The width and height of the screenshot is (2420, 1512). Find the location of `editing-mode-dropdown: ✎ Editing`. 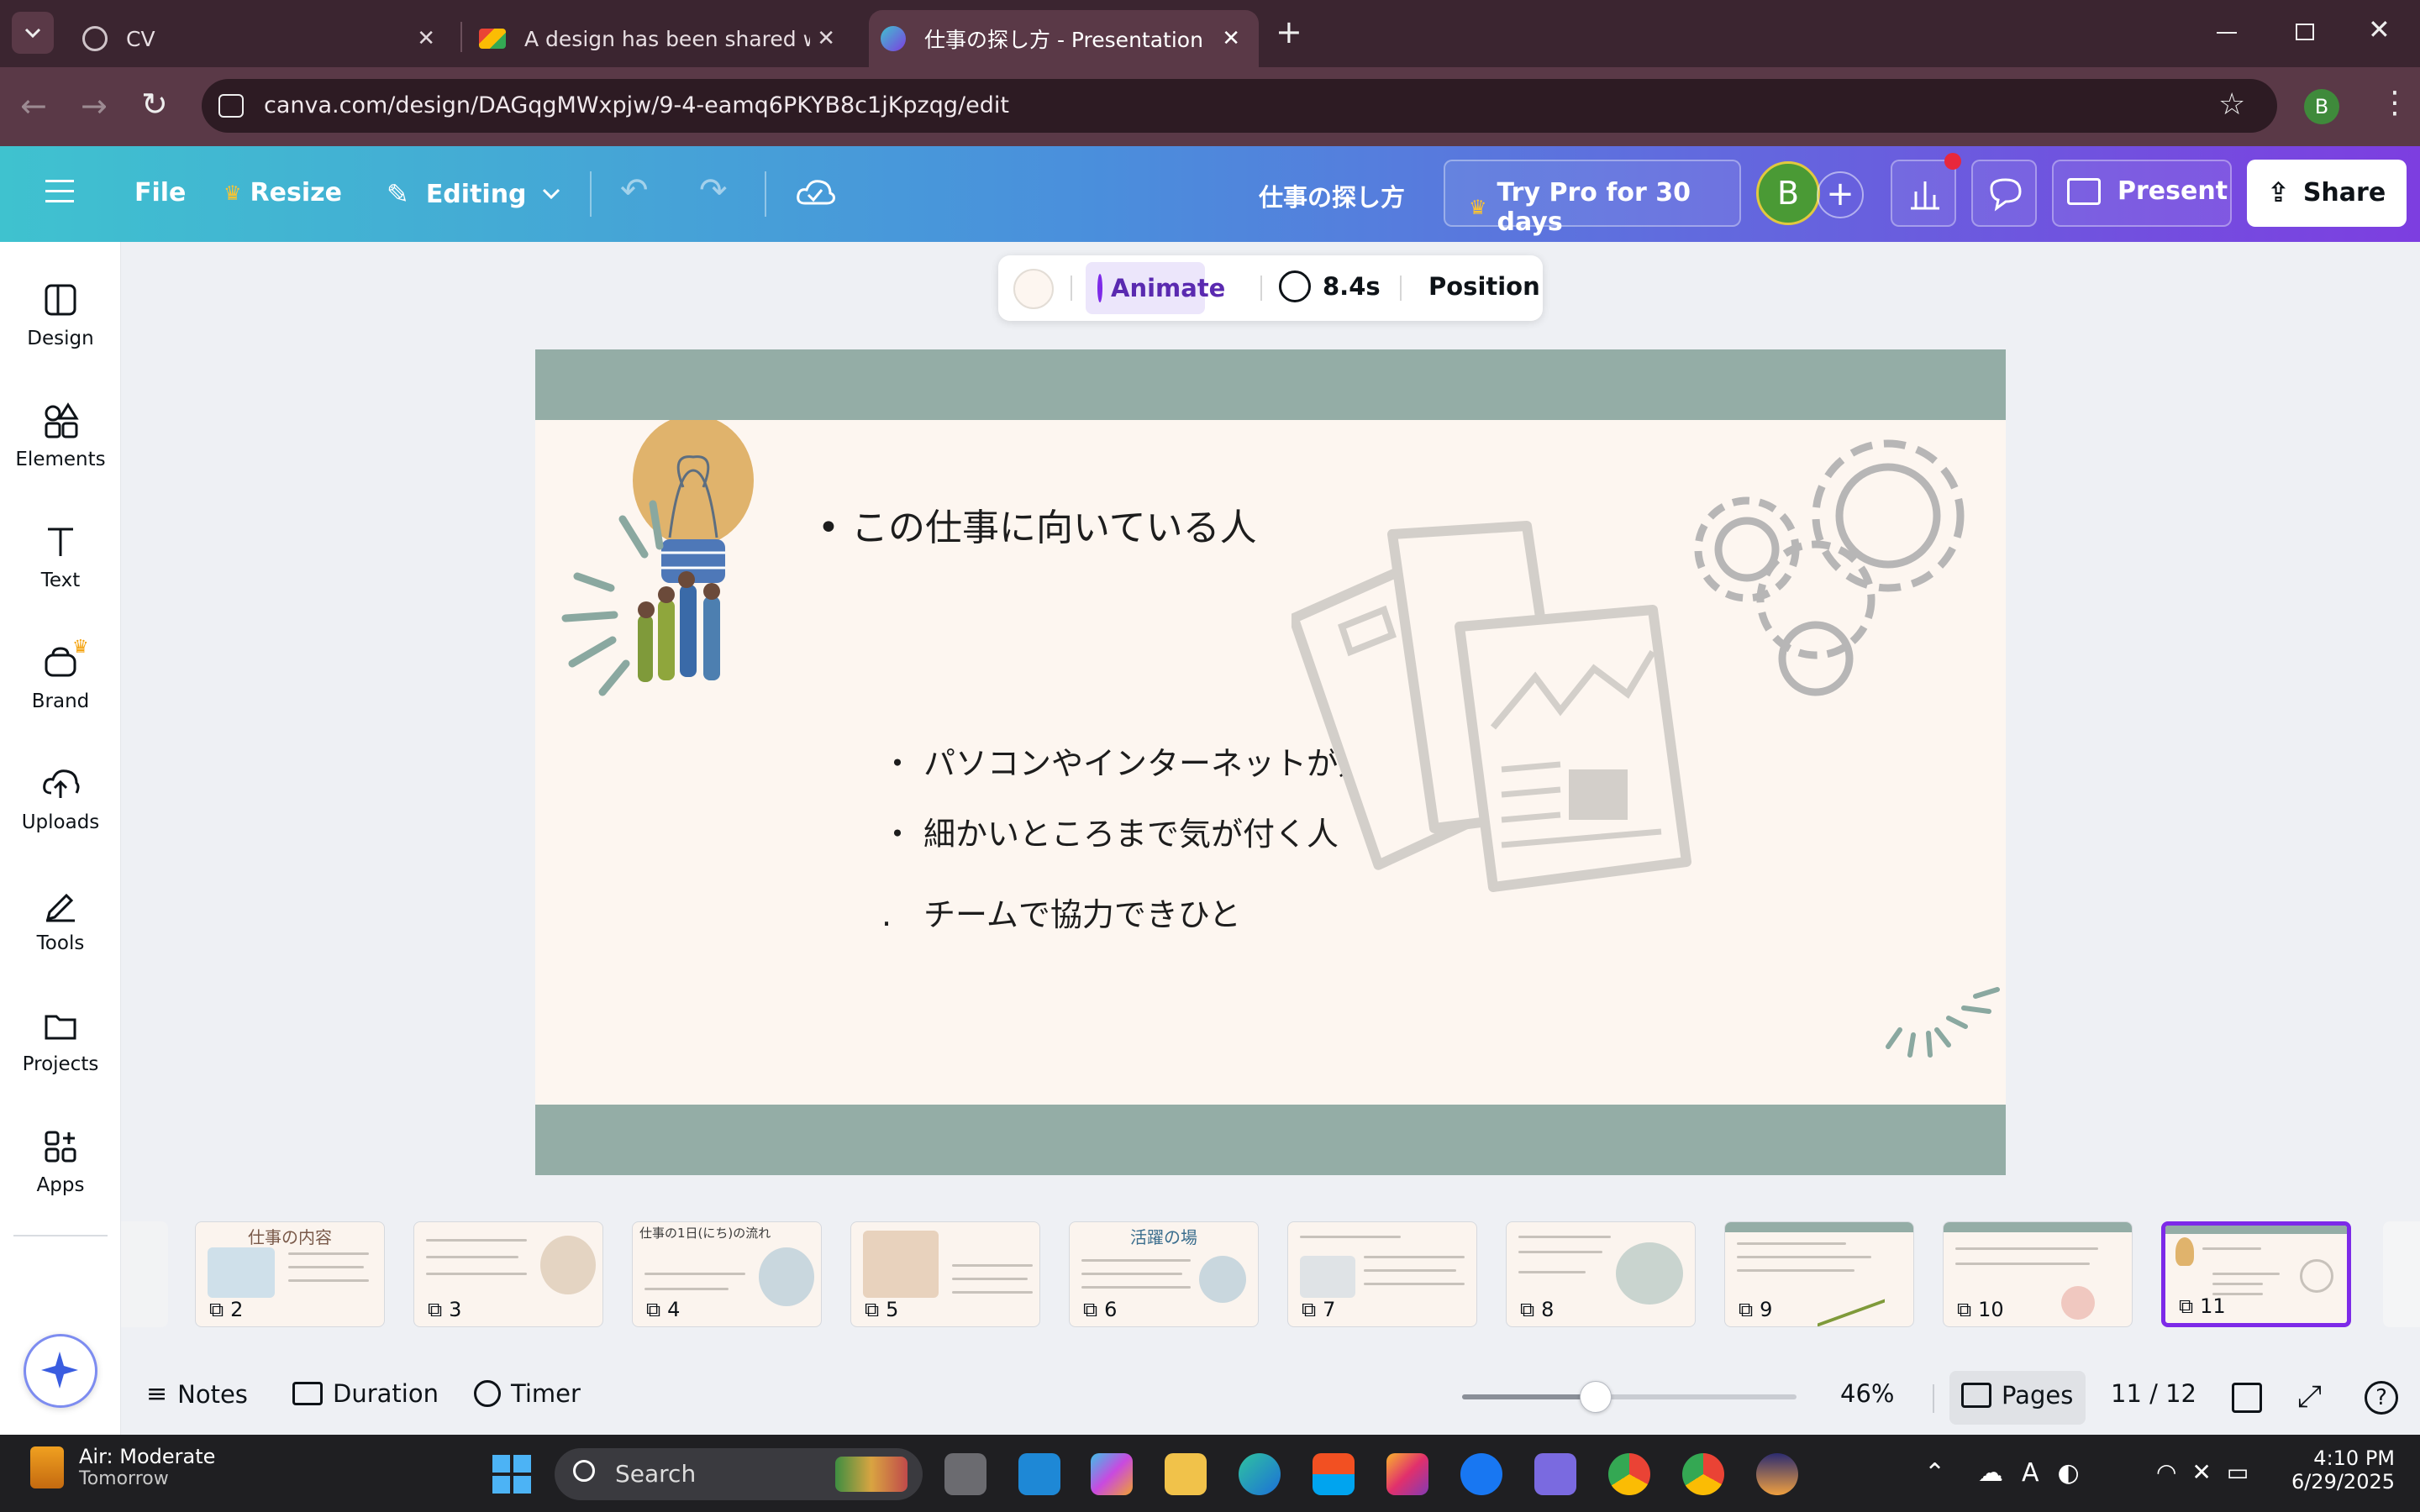

editing-mode-dropdown: ✎ Editing is located at coordinates (476, 194).